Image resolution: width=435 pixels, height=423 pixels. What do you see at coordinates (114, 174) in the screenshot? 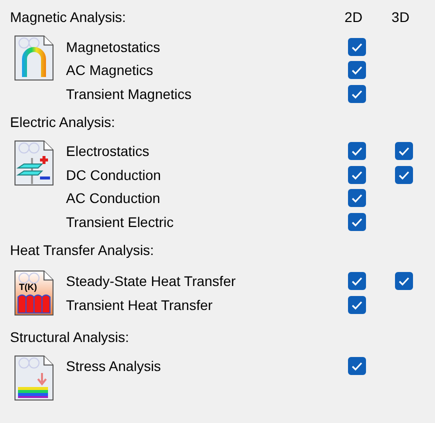
I see `analysis-label: DC Conduction` at bounding box center [114, 174].